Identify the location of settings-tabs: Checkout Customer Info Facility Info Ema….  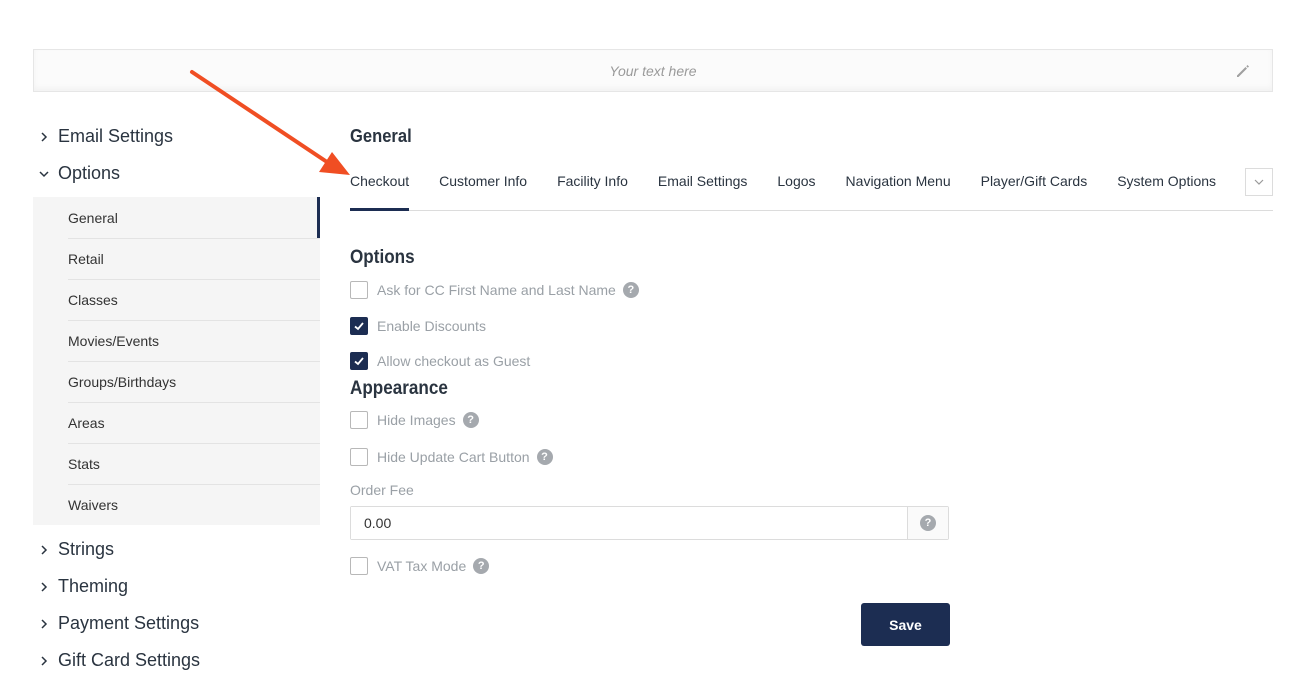
(811, 182).